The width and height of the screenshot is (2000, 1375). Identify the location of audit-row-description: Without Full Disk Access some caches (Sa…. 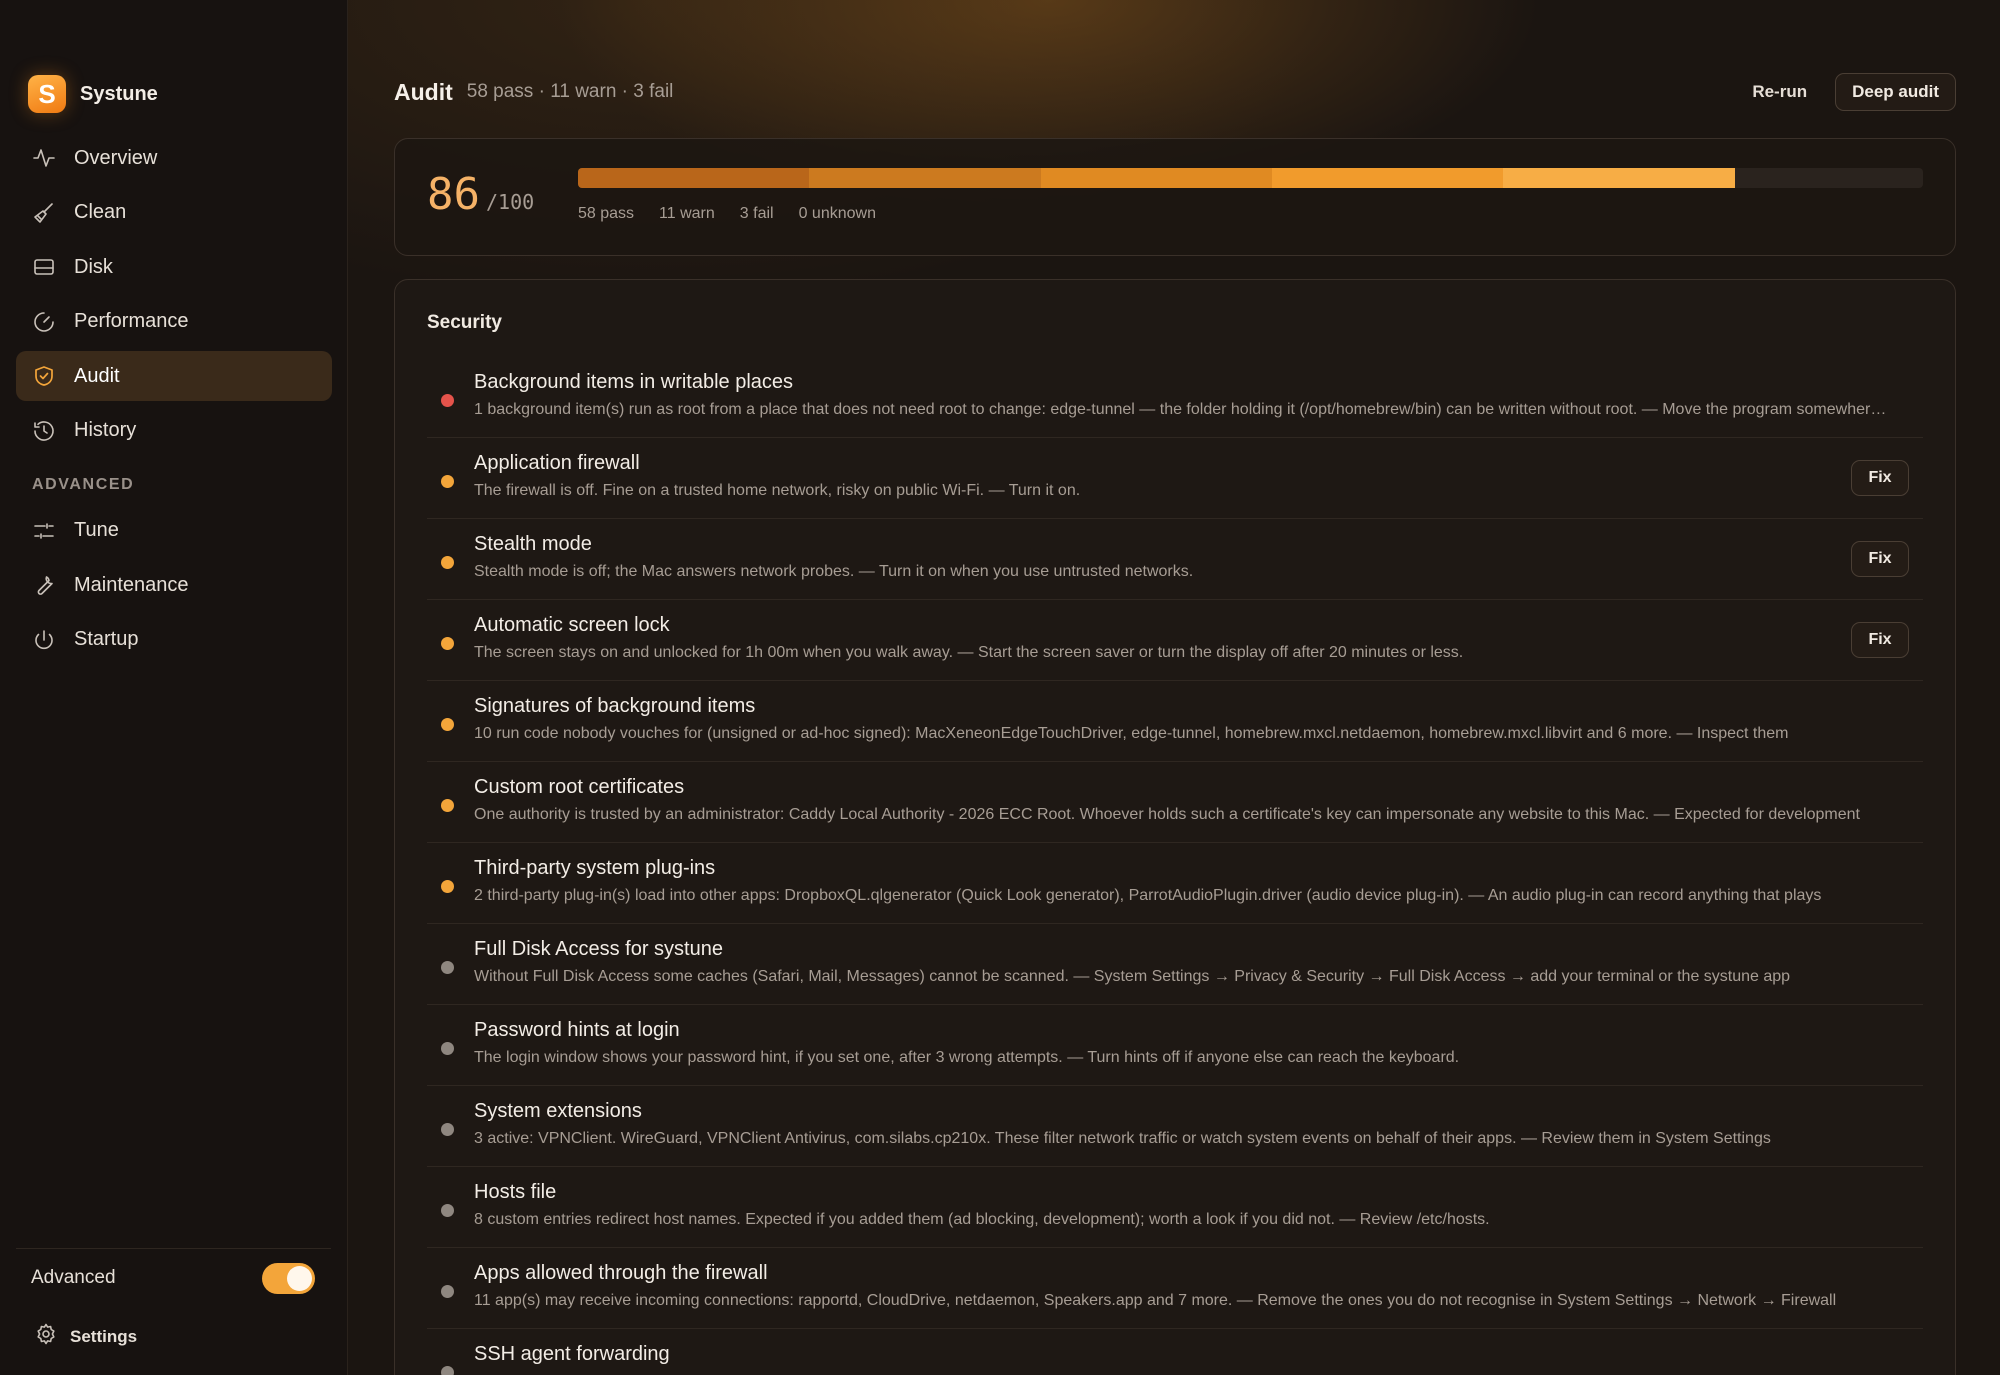
(1132, 976).